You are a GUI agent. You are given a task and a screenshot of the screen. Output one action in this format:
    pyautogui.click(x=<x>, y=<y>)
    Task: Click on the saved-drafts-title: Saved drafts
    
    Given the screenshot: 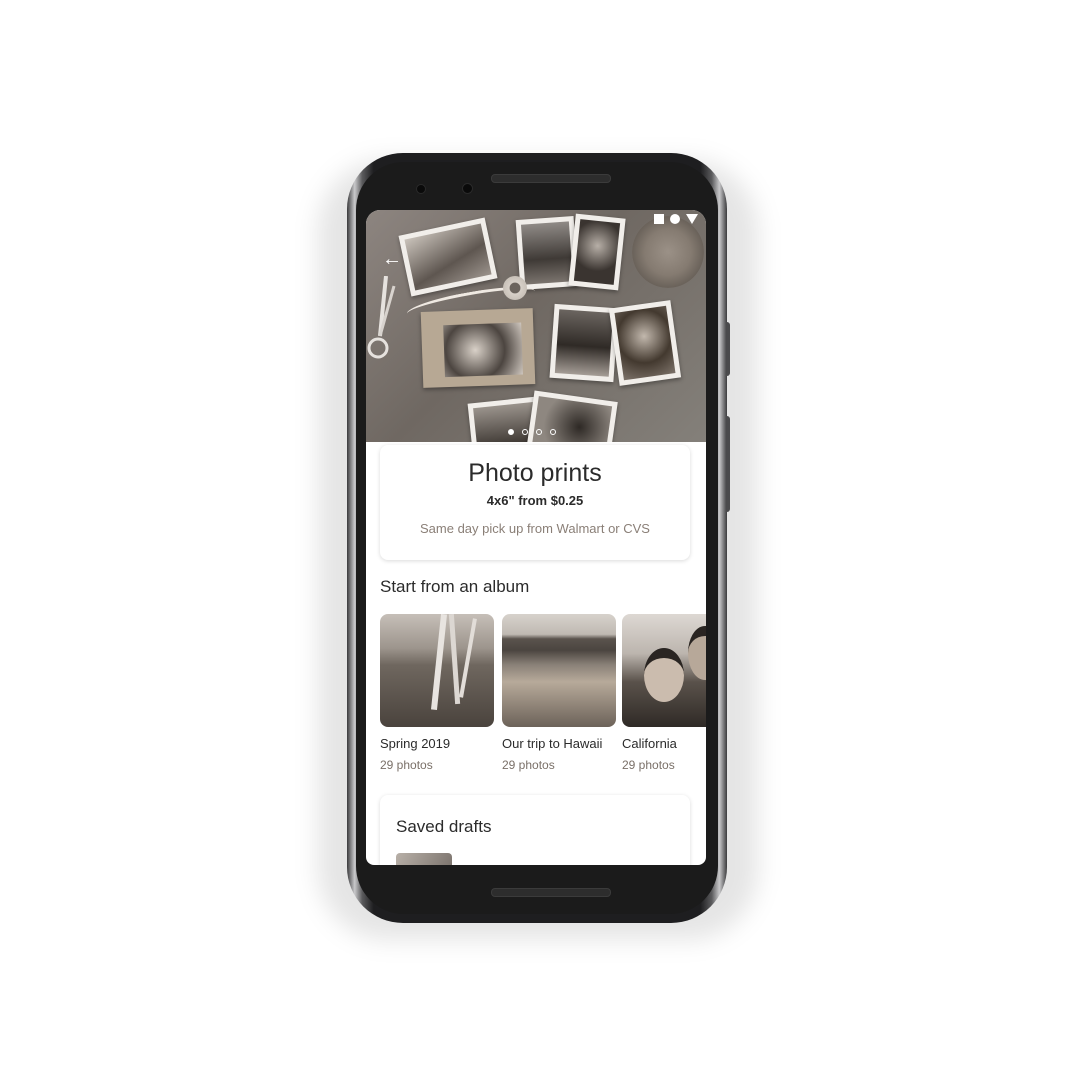 What is the action you would take?
    pyautogui.click(x=444, y=826)
    